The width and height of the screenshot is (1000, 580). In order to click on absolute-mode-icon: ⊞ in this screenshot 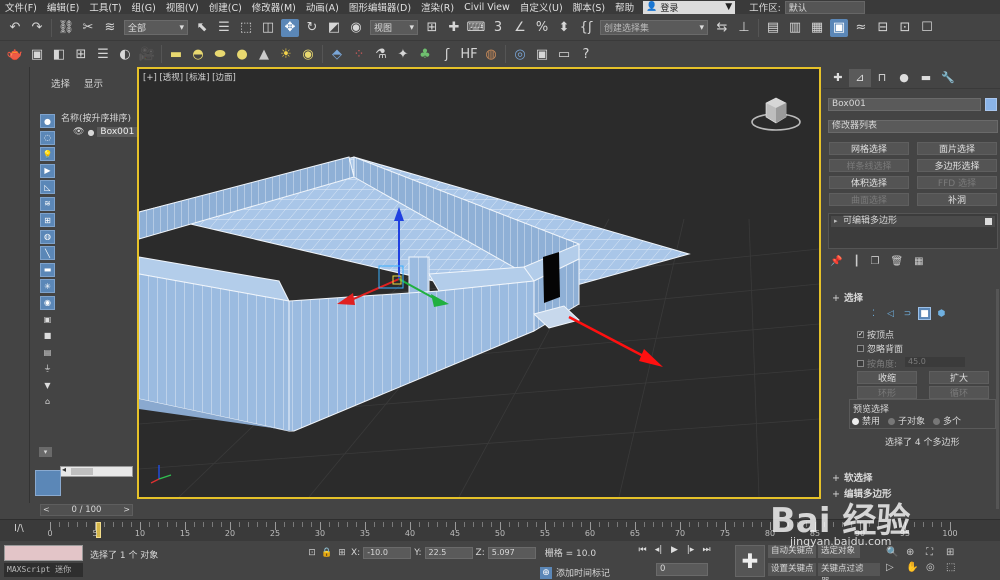, I will do `click(342, 553)`.